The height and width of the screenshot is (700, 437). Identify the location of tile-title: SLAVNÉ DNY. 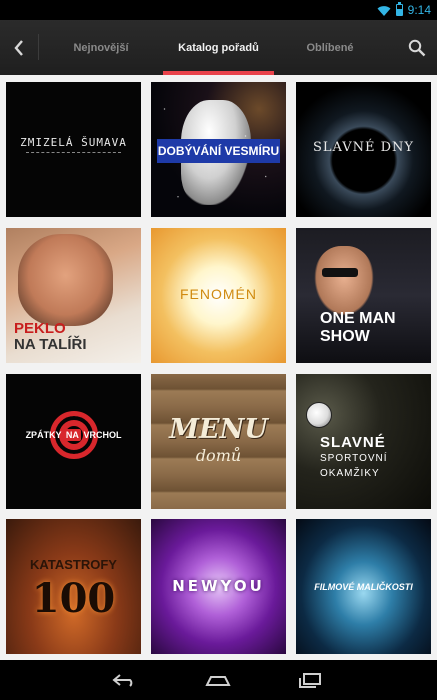
(363, 147).